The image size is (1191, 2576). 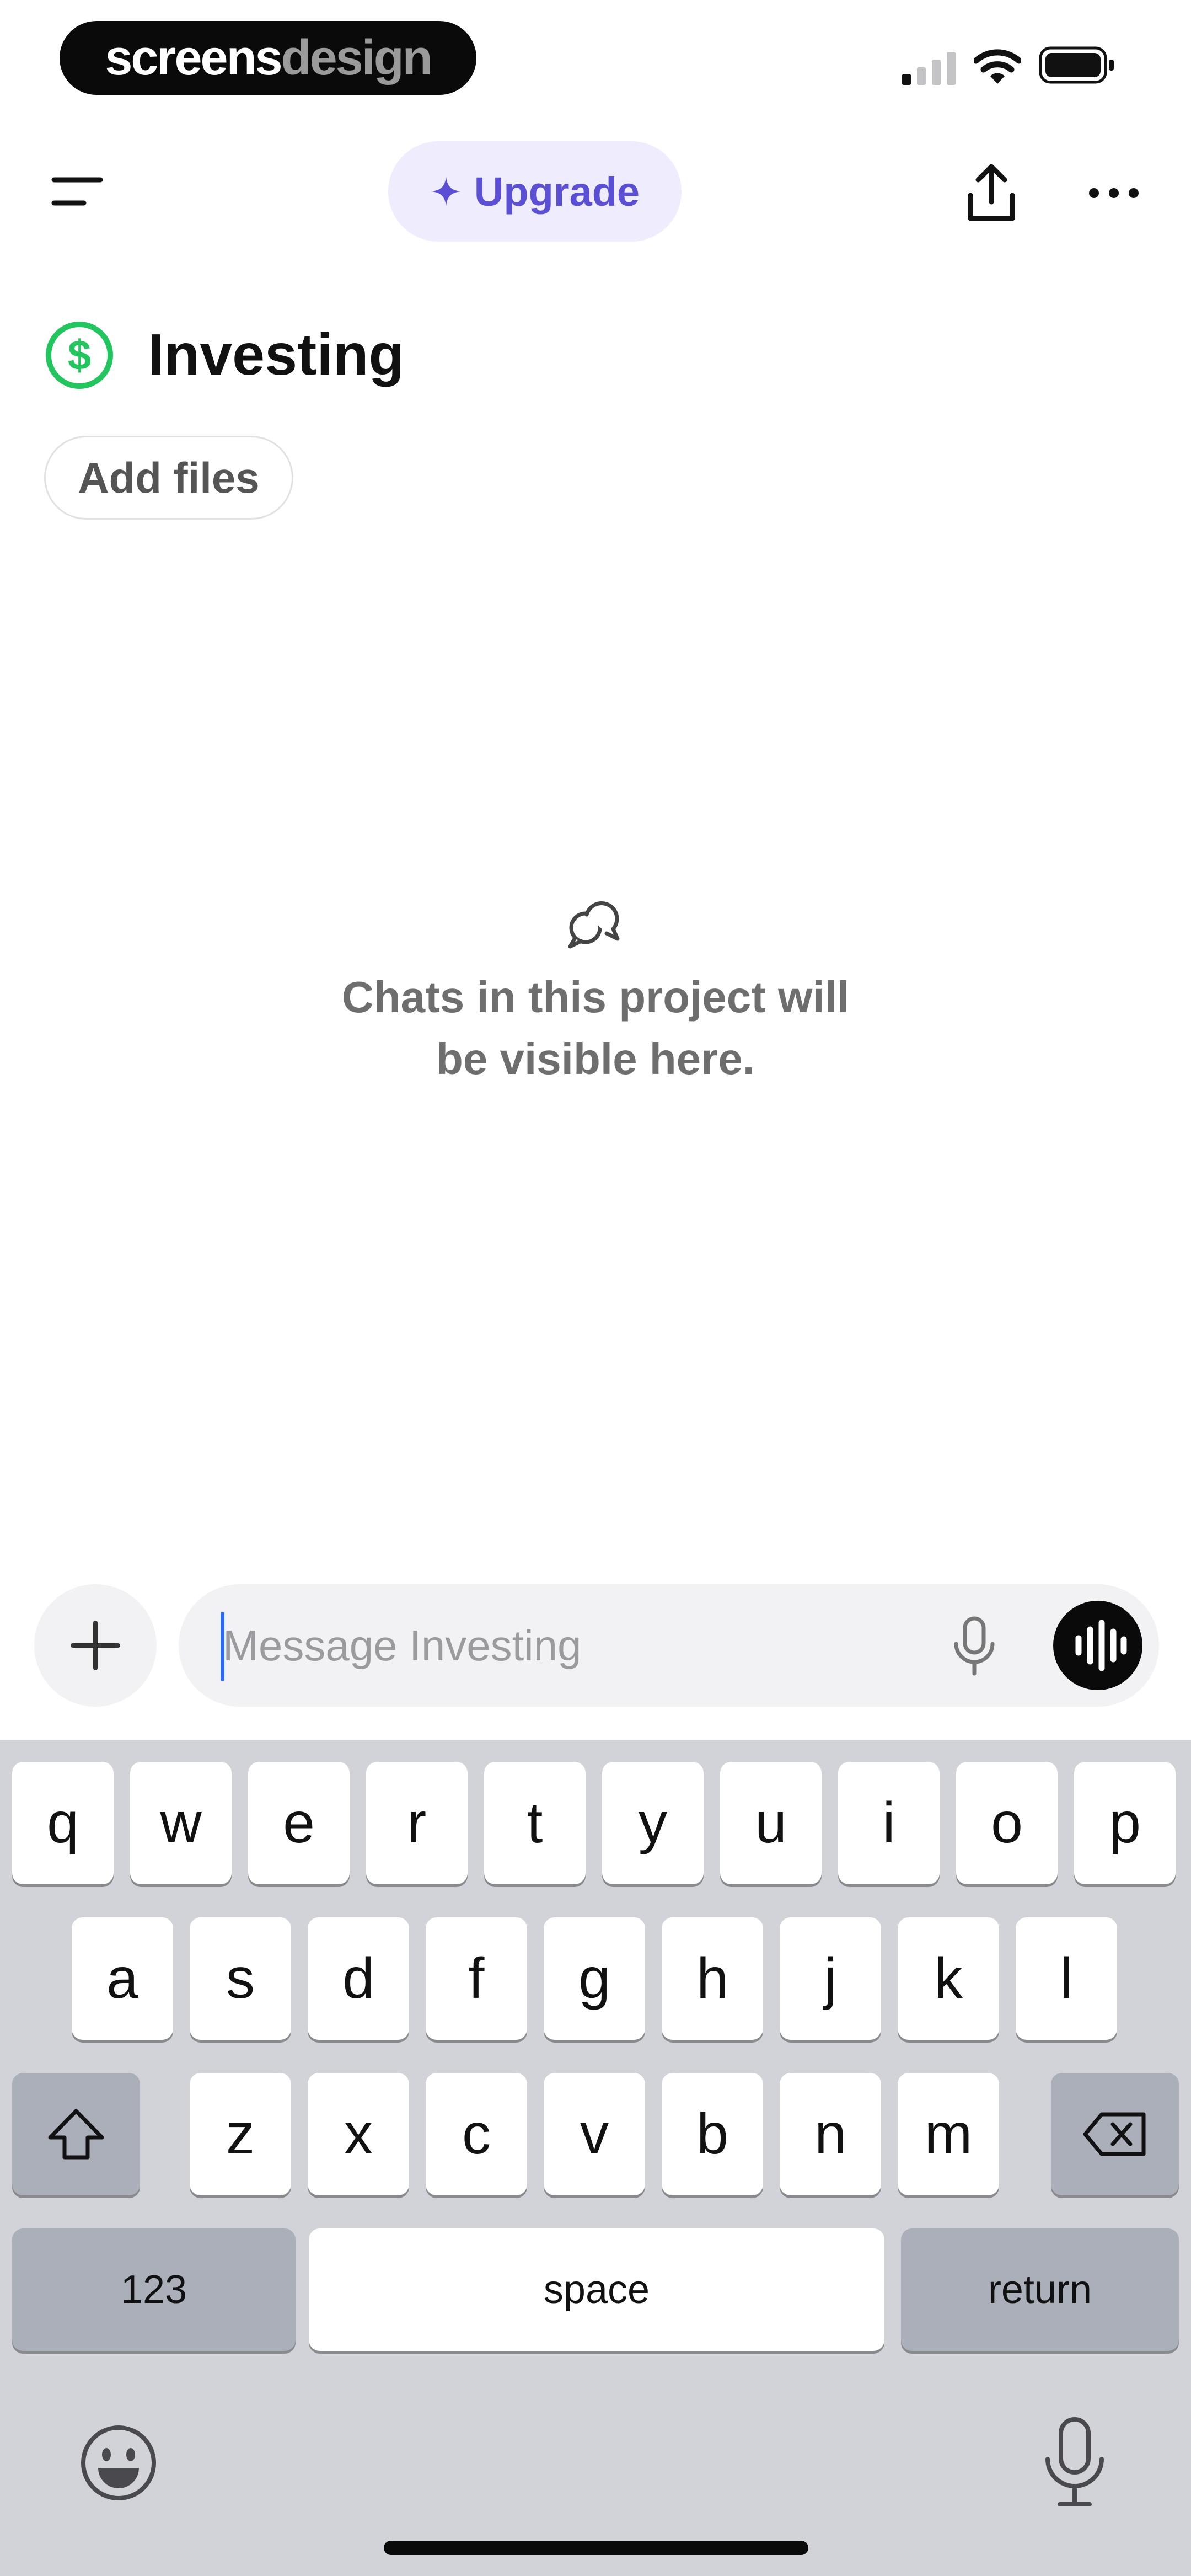 I want to click on text-caret, so click(x=222, y=1646).